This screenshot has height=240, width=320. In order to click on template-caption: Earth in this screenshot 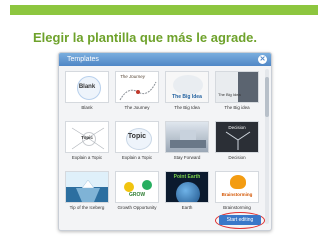, I will do `click(187, 207)`.